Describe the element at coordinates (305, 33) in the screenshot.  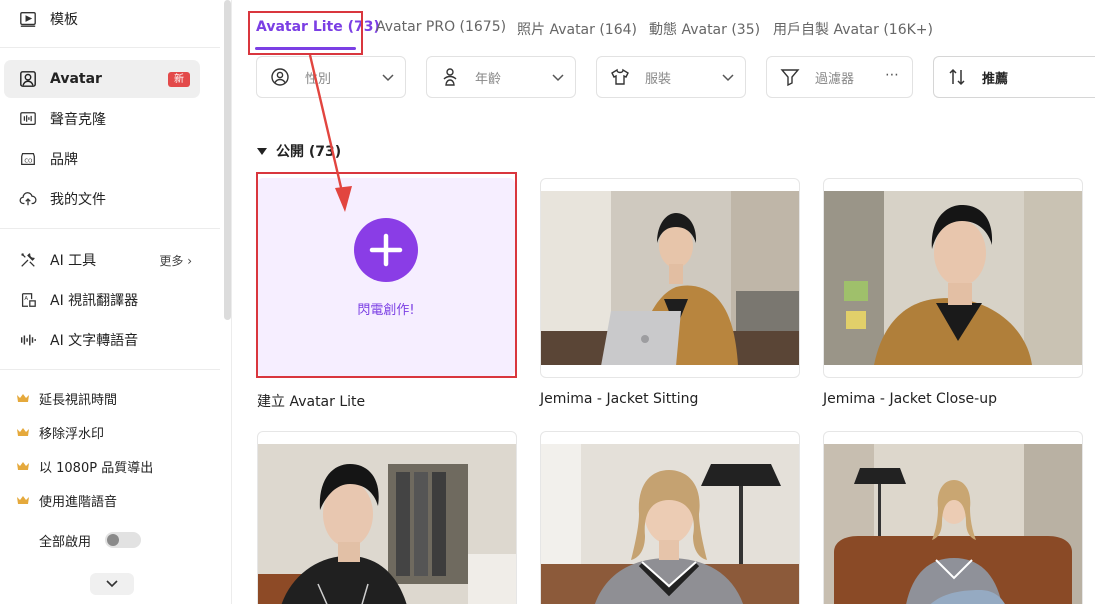
I see `annotation-highlight-tab` at that location.